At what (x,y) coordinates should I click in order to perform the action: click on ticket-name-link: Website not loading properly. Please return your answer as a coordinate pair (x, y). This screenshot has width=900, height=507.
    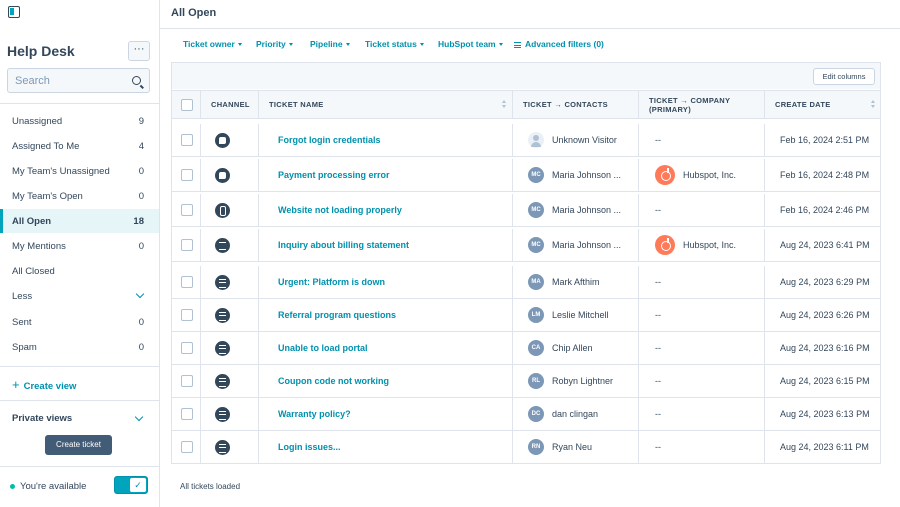
    Looking at the image, I should click on (340, 210).